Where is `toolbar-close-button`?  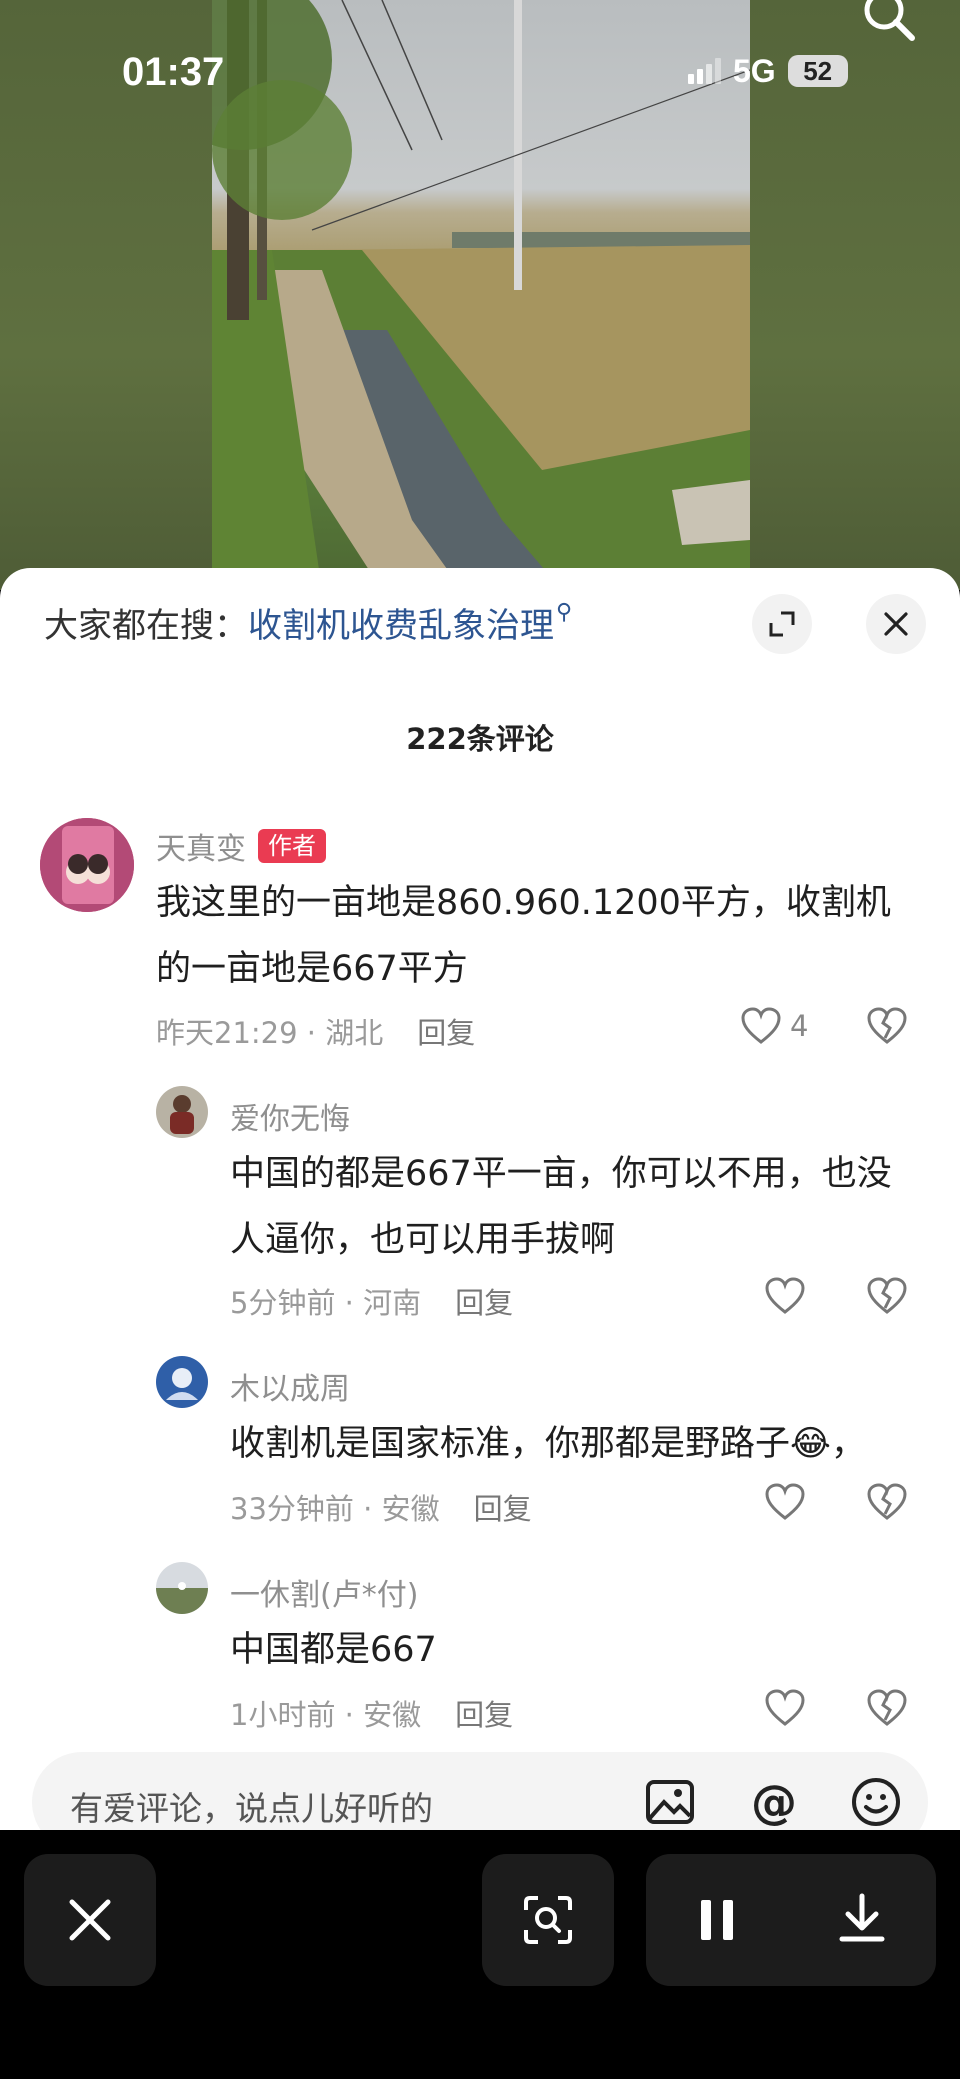 toolbar-close-button is located at coordinates (90, 1920).